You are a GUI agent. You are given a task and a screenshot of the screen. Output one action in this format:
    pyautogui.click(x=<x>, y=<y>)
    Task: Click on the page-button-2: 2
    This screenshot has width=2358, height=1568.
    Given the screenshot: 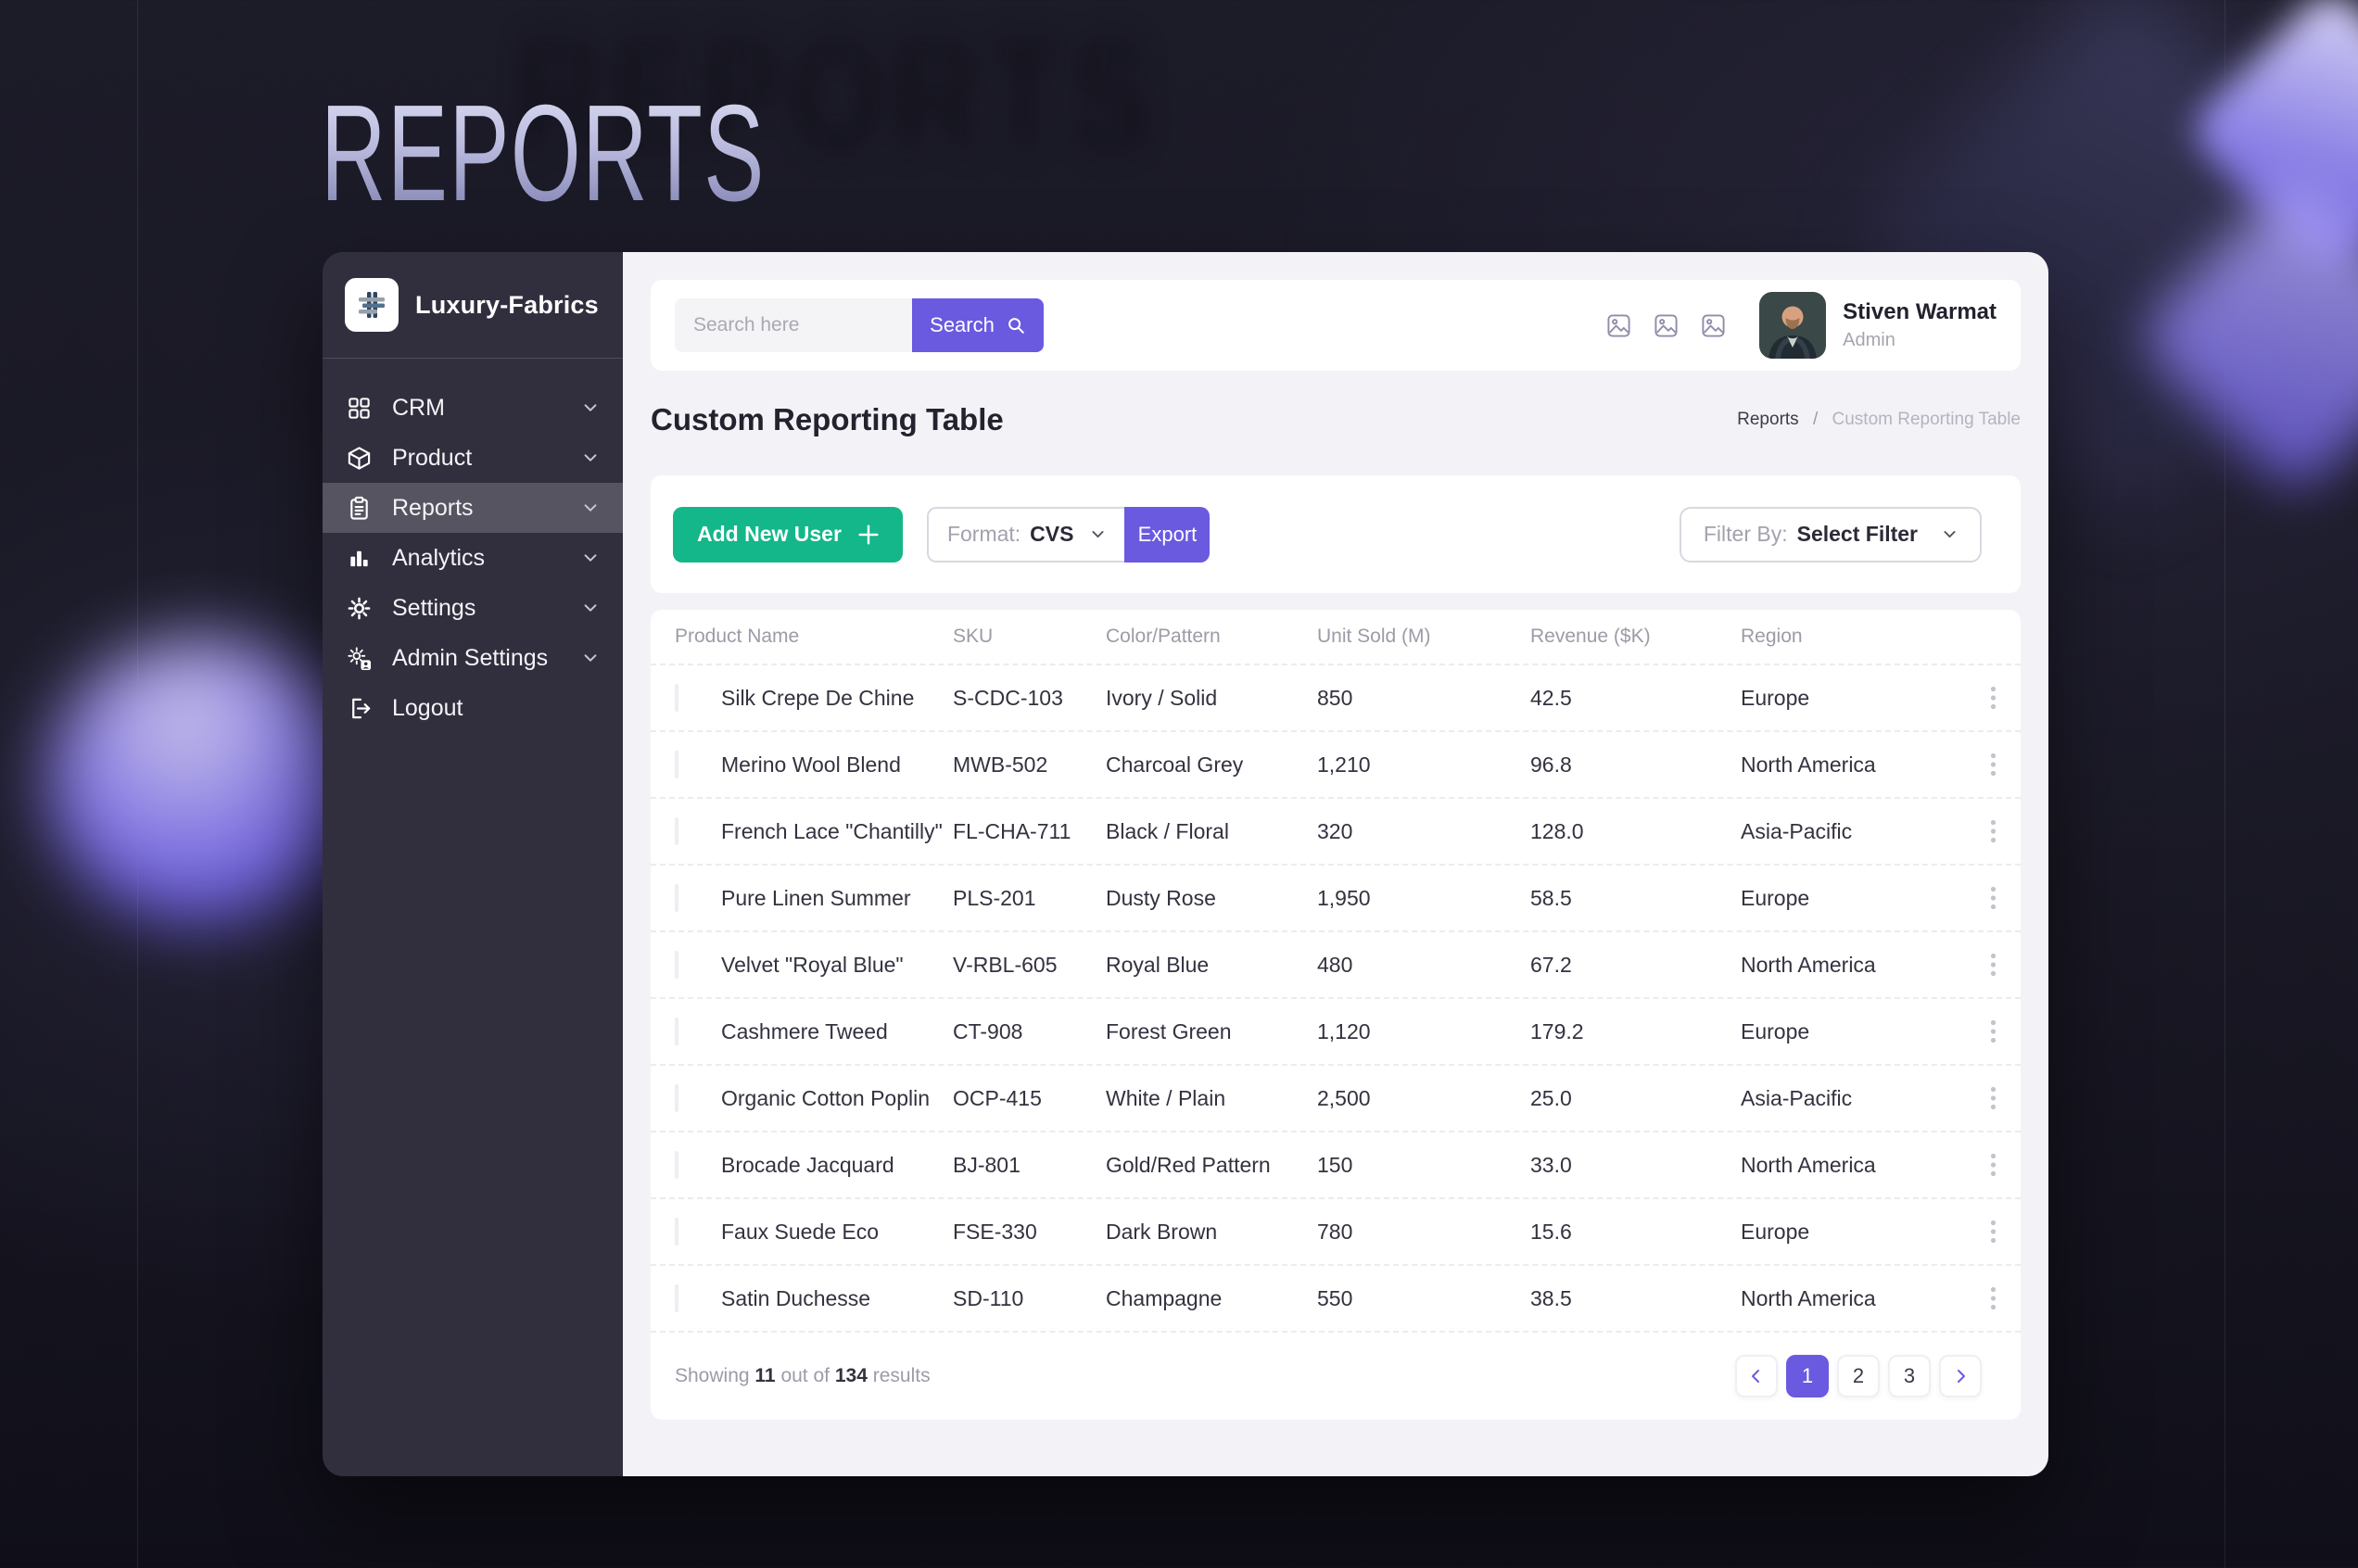 What is the action you would take?
    pyautogui.click(x=1859, y=1376)
    